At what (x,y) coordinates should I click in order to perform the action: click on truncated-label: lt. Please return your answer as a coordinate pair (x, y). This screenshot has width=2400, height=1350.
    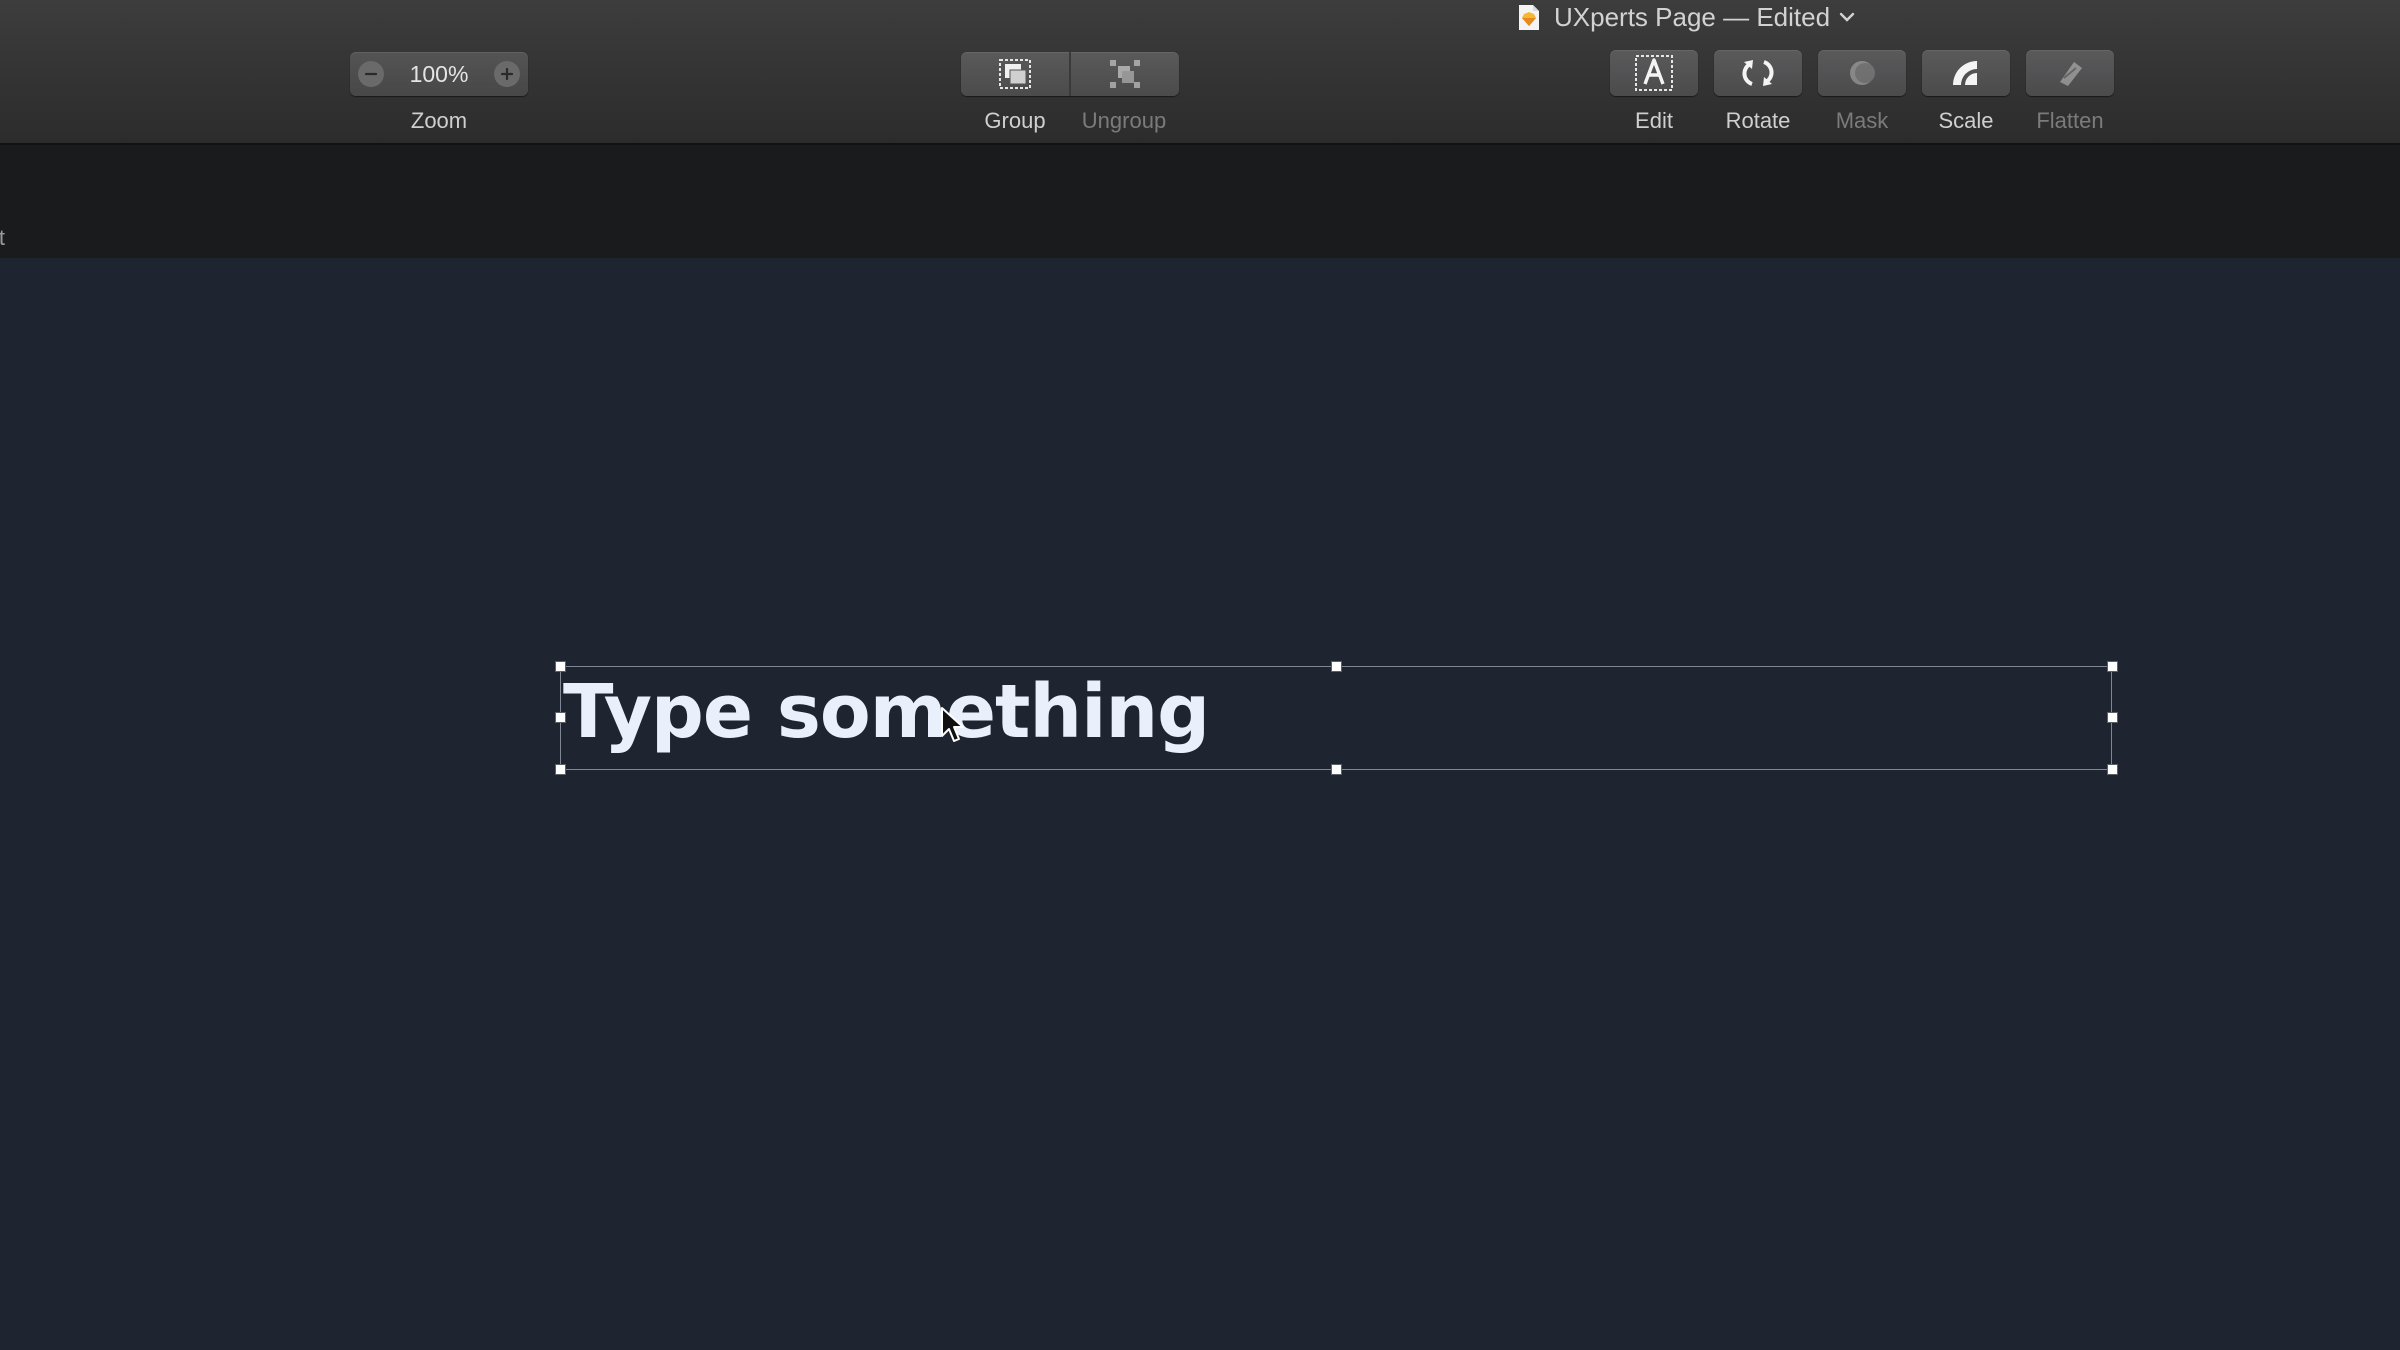
    Looking at the image, I should click on (2, 237).